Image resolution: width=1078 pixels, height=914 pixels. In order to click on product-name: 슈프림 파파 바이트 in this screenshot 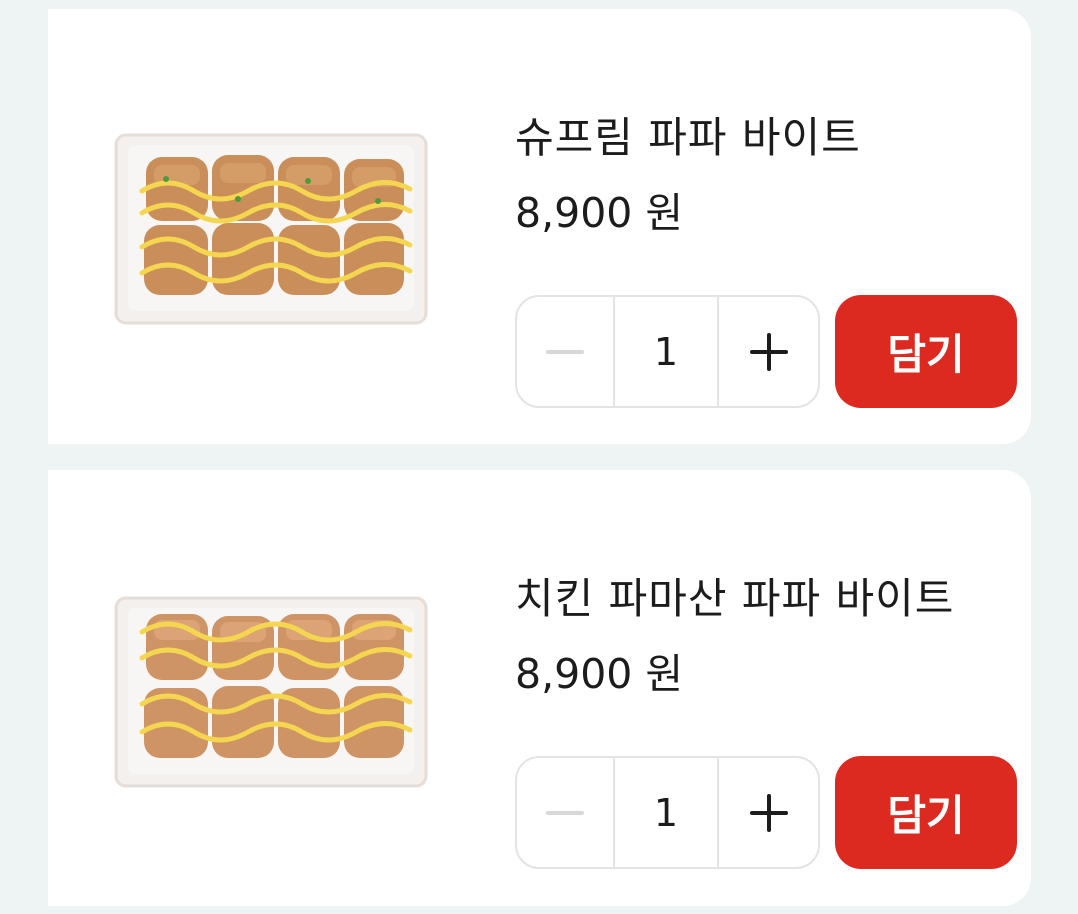, I will do `click(688, 137)`.